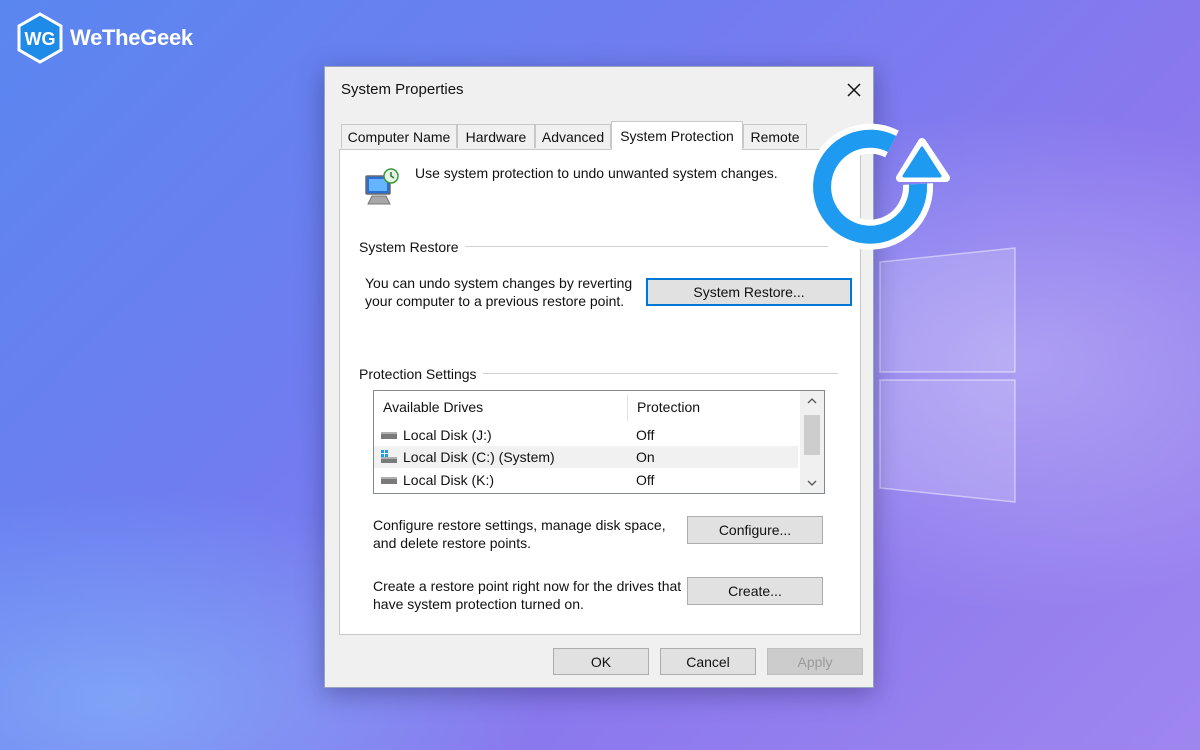  I want to click on chevron-down-icon, so click(812, 483).